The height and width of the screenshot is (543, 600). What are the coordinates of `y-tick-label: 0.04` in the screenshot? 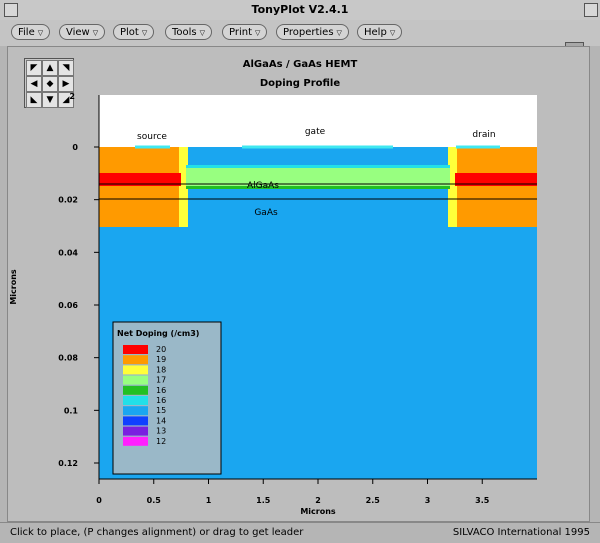 It's located at (68, 252).